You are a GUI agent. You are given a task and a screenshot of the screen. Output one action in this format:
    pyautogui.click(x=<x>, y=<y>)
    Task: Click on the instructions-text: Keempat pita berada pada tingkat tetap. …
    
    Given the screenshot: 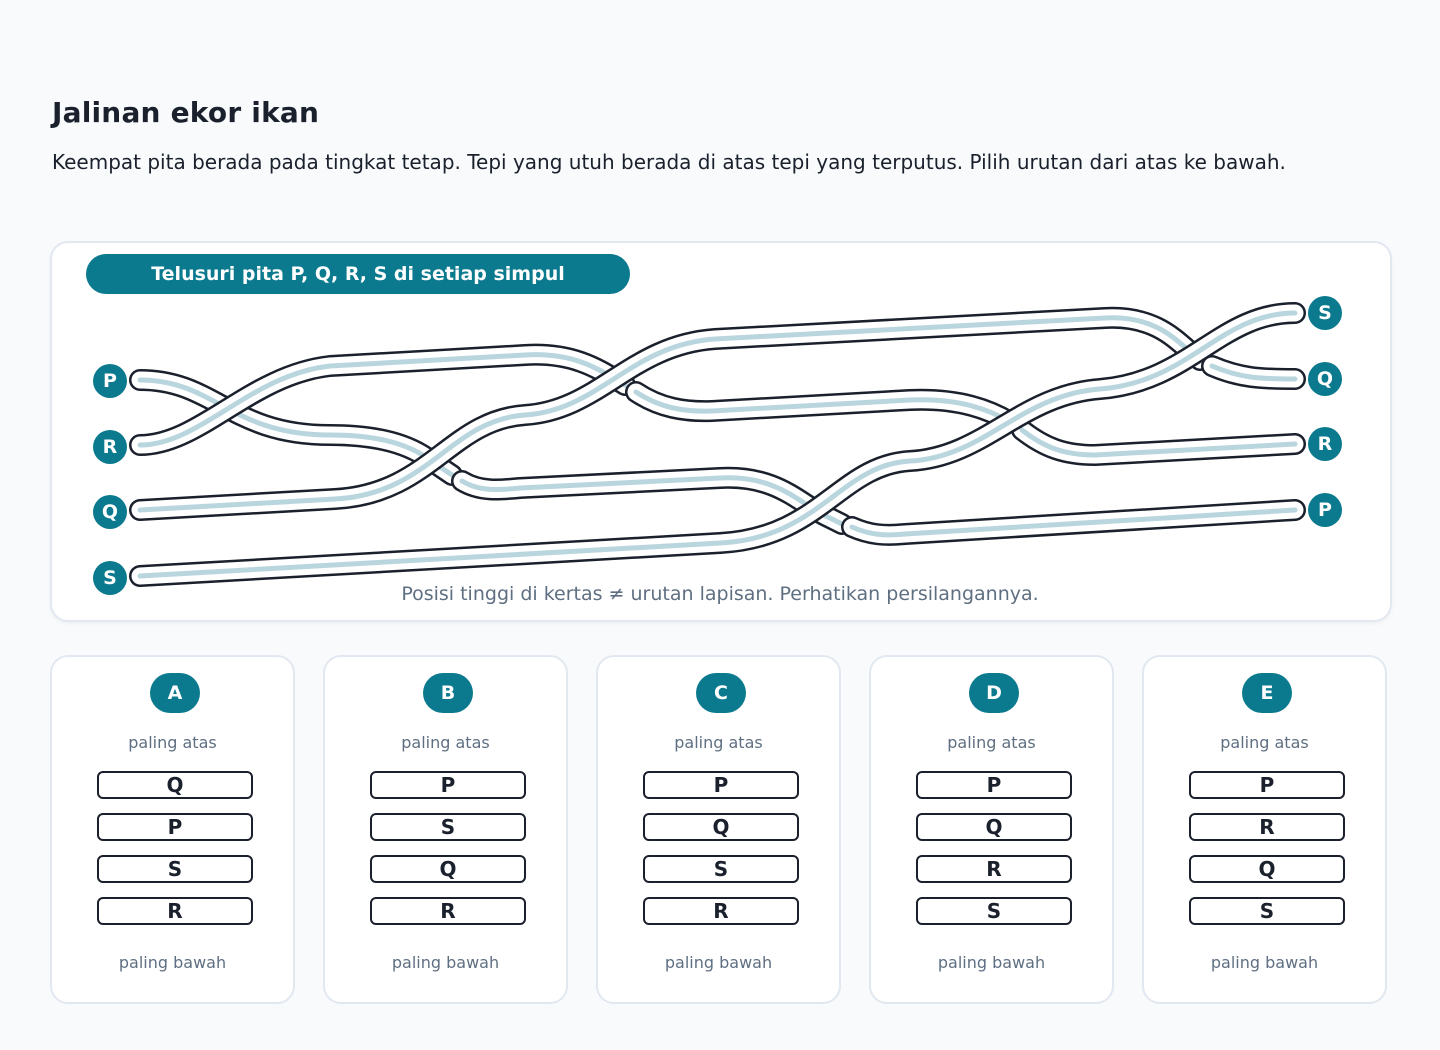 What is the action you would take?
    pyautogui.click(x=669, y=162)
    